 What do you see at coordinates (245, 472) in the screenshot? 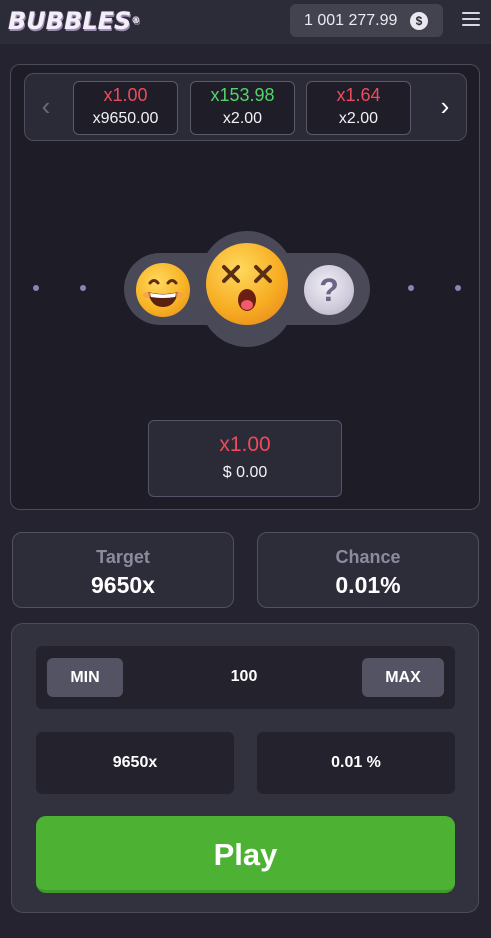
I see `result-amount: $ 0.00` at bounding box center [245, 472].